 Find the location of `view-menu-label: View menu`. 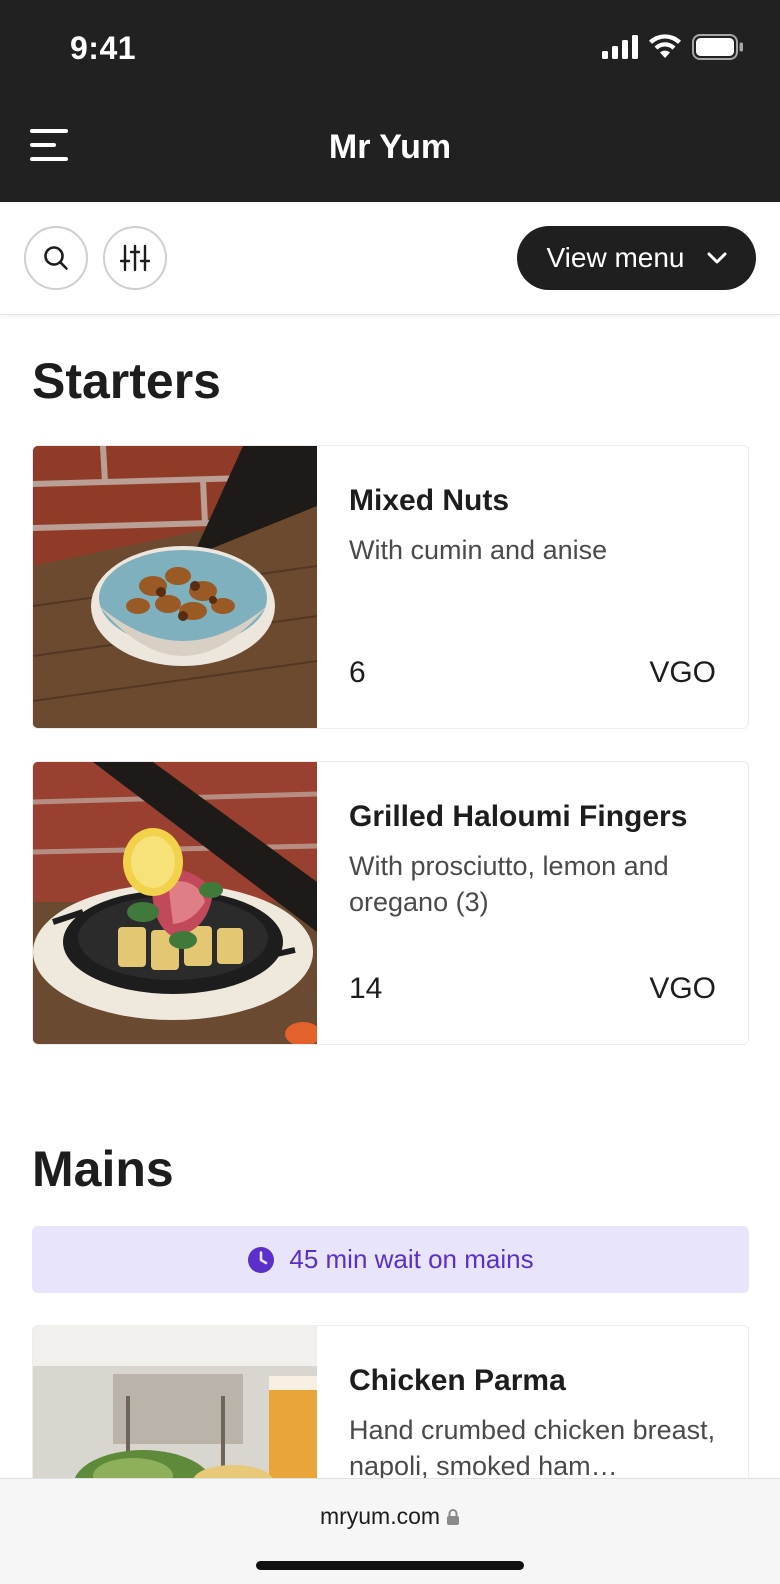

view-menu-label: View menu is located at coordinates (615, 257).